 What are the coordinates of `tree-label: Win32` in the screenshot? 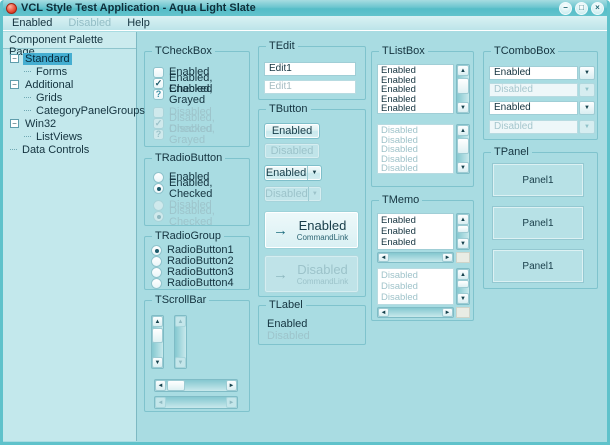 It's located at (41, 123).